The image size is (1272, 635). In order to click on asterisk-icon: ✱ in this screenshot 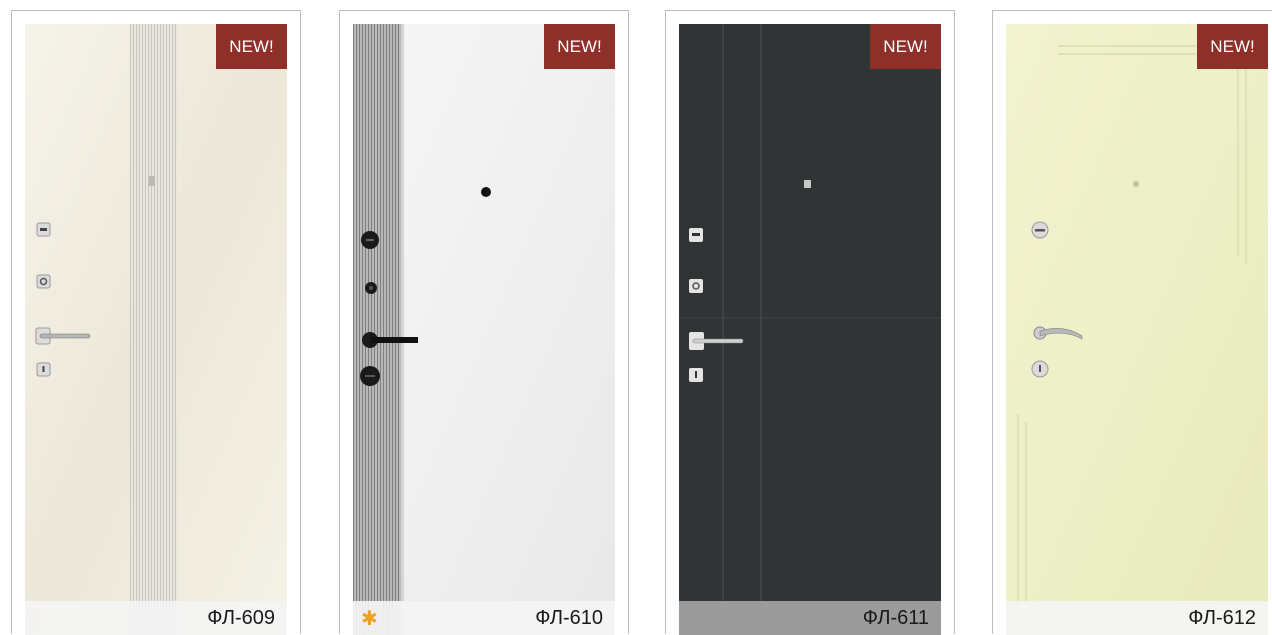, I will do `click(369, 619)`.